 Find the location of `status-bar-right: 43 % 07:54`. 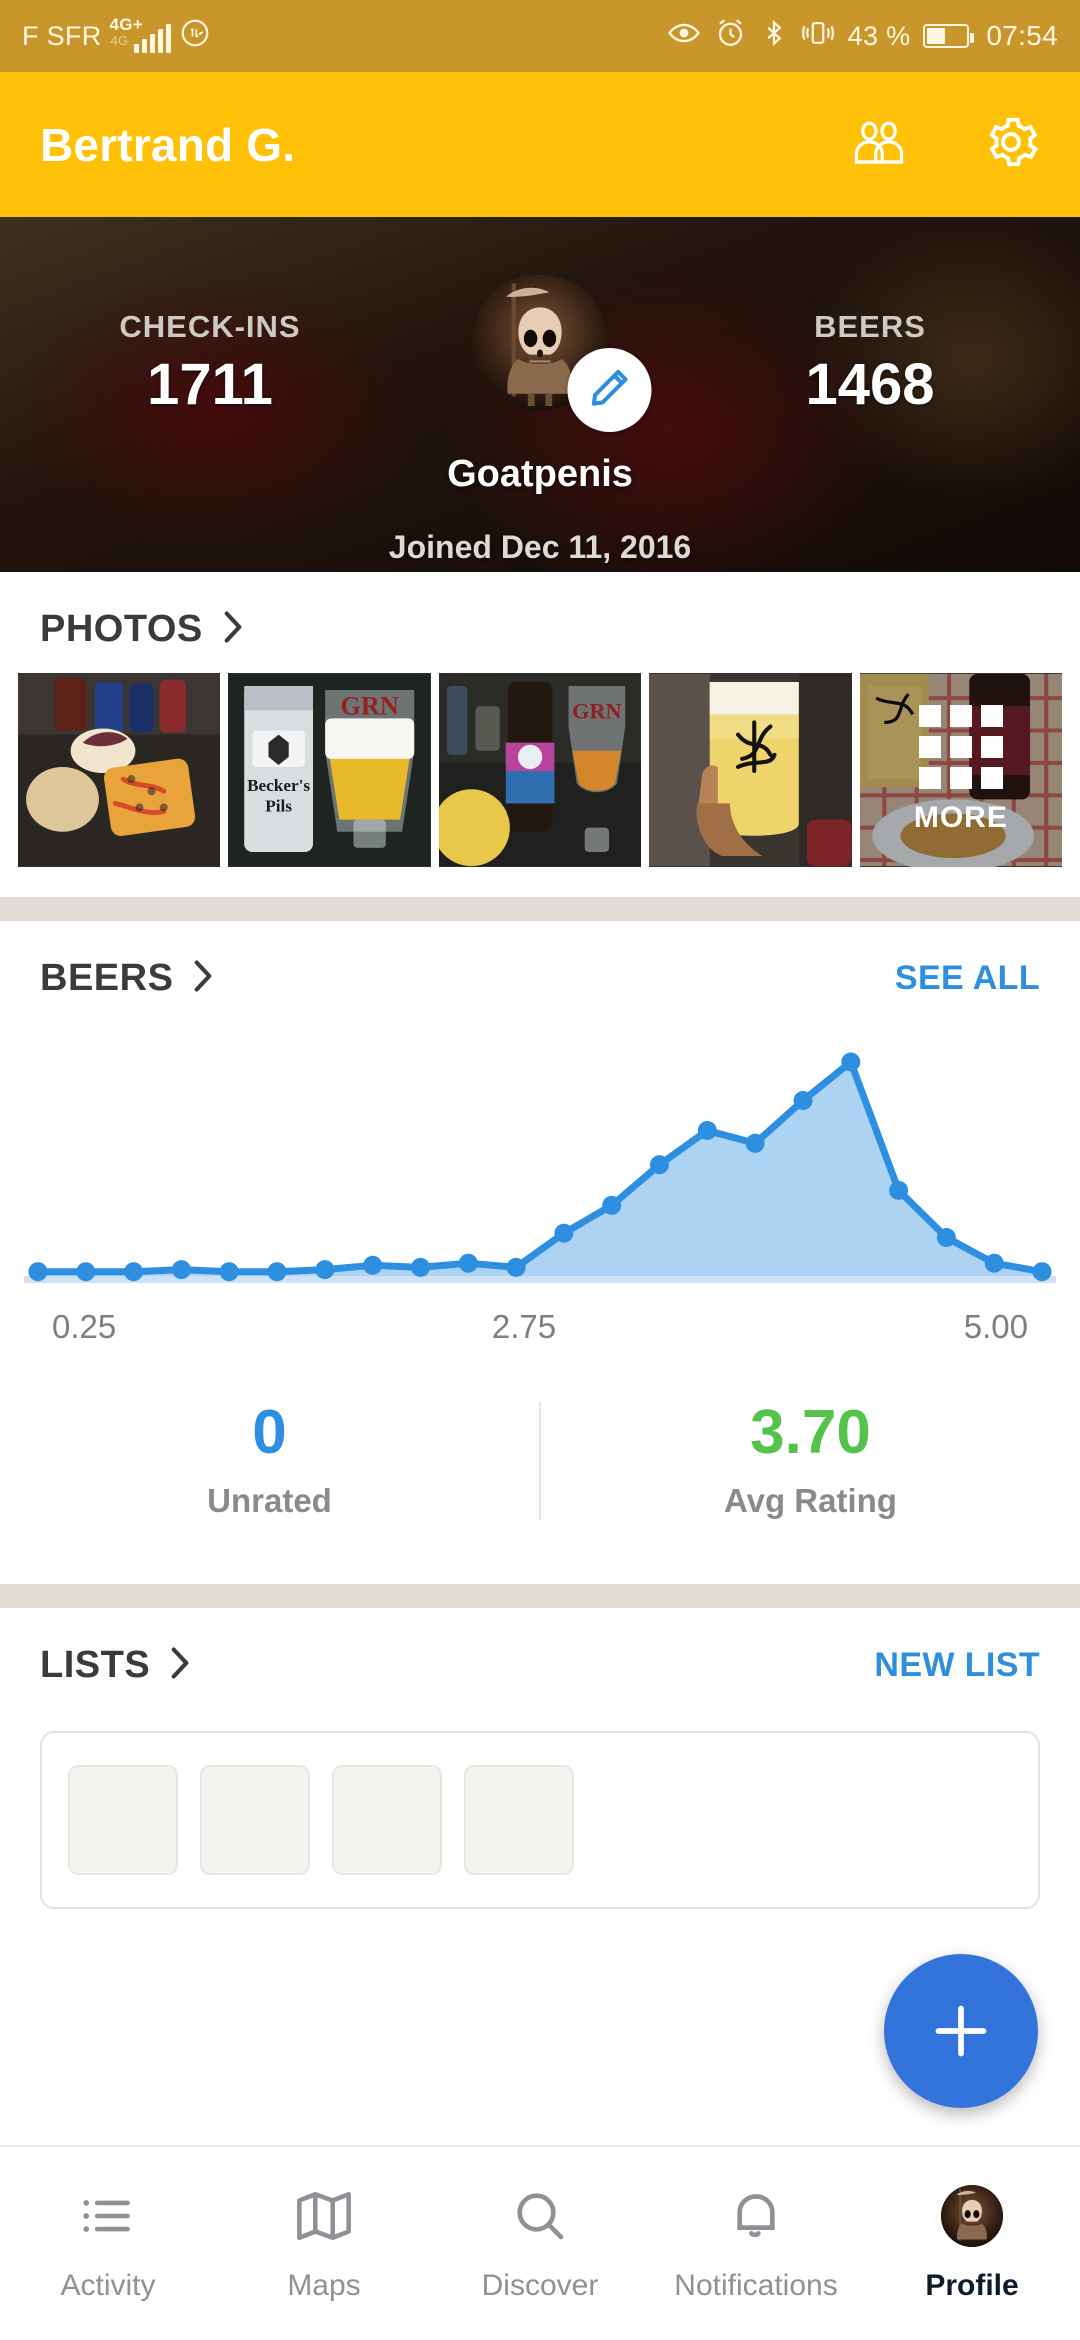

status-bar-right: 43 % 07:54 is located at coordinates (862, 36).